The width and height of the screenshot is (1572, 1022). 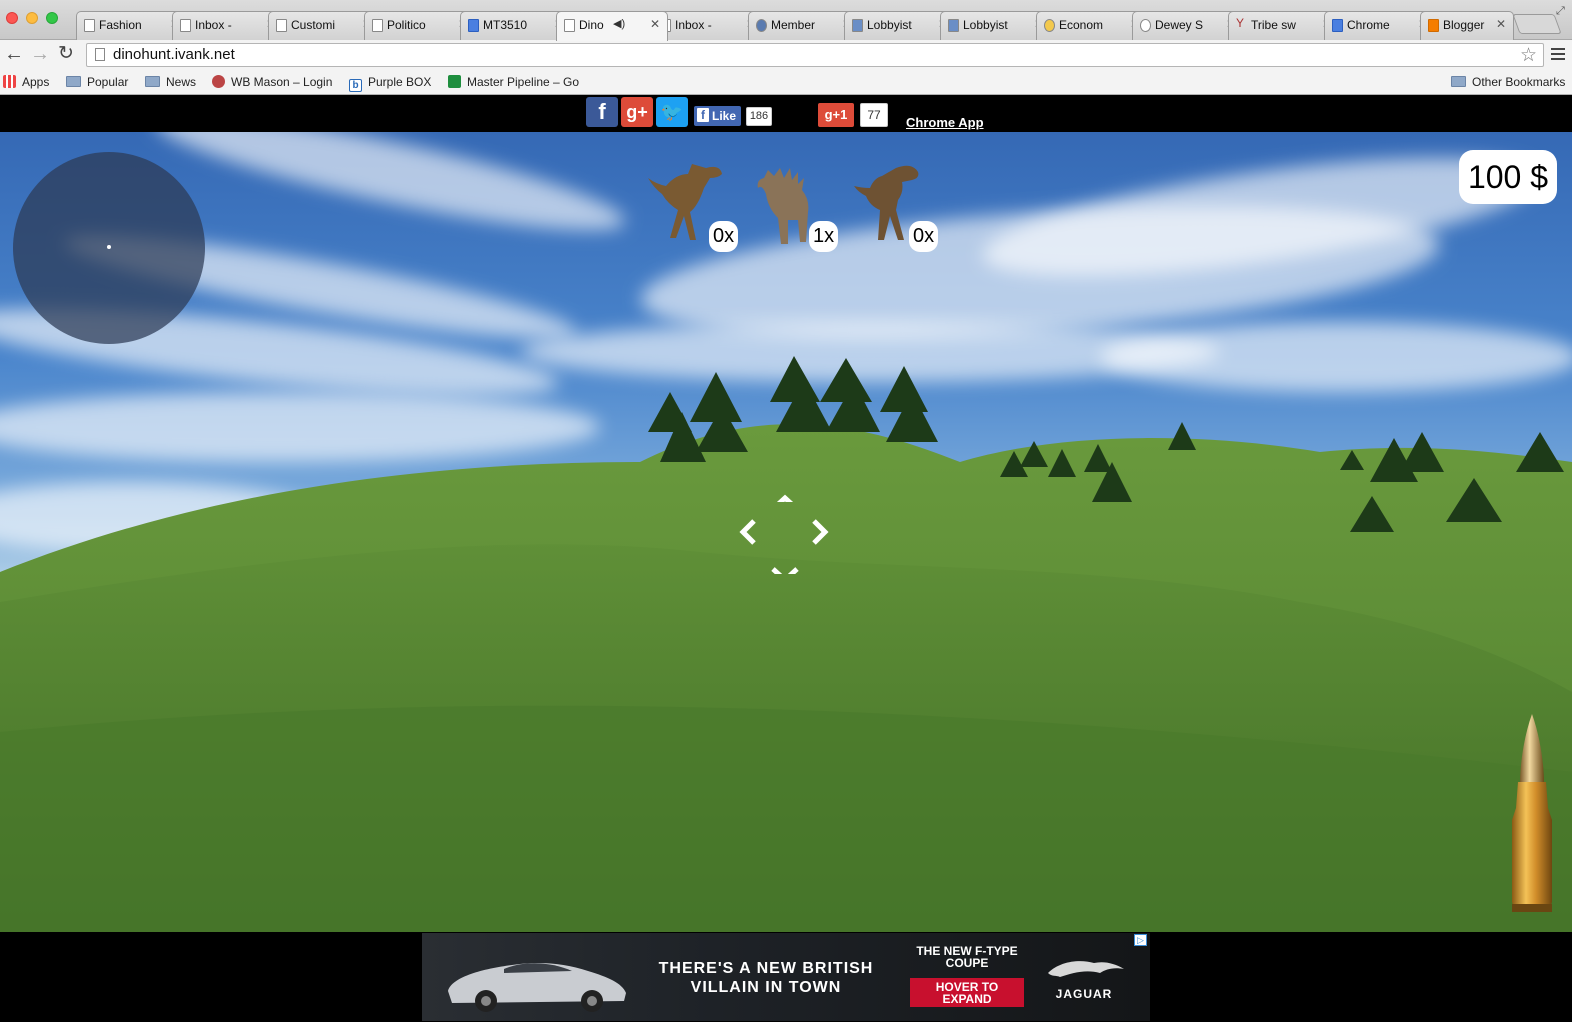 I want to click on like-label: Like, so click(x=724, y=116).